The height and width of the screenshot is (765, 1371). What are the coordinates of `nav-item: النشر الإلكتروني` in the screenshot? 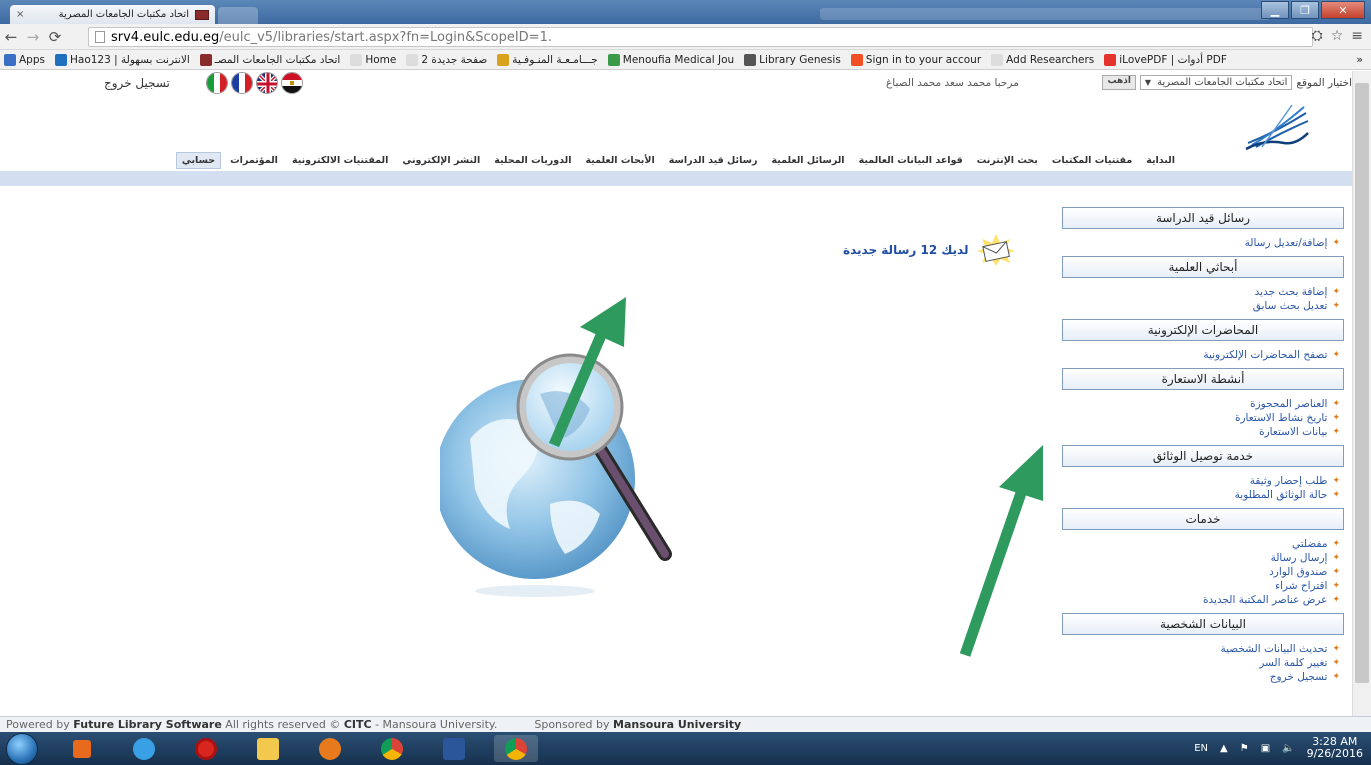 It's located at (441, 160).